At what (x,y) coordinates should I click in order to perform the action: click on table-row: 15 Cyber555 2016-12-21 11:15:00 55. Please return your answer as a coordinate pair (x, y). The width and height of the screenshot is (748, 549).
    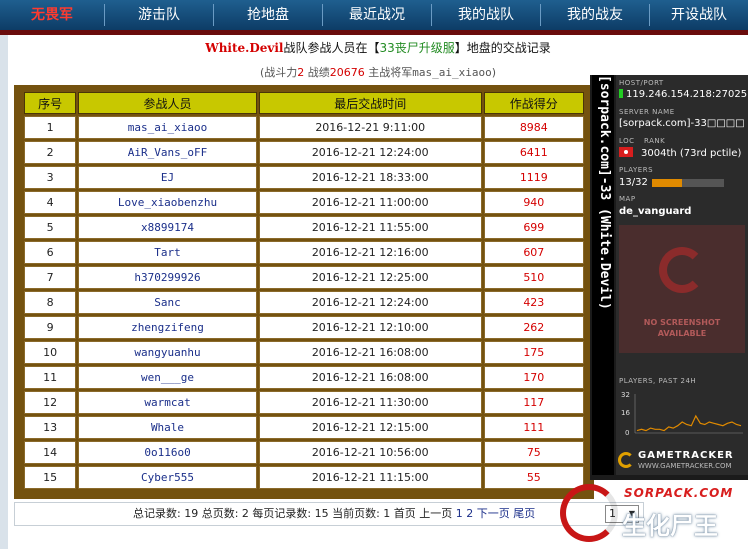
    Looking at the image, I should click on (304, 477).